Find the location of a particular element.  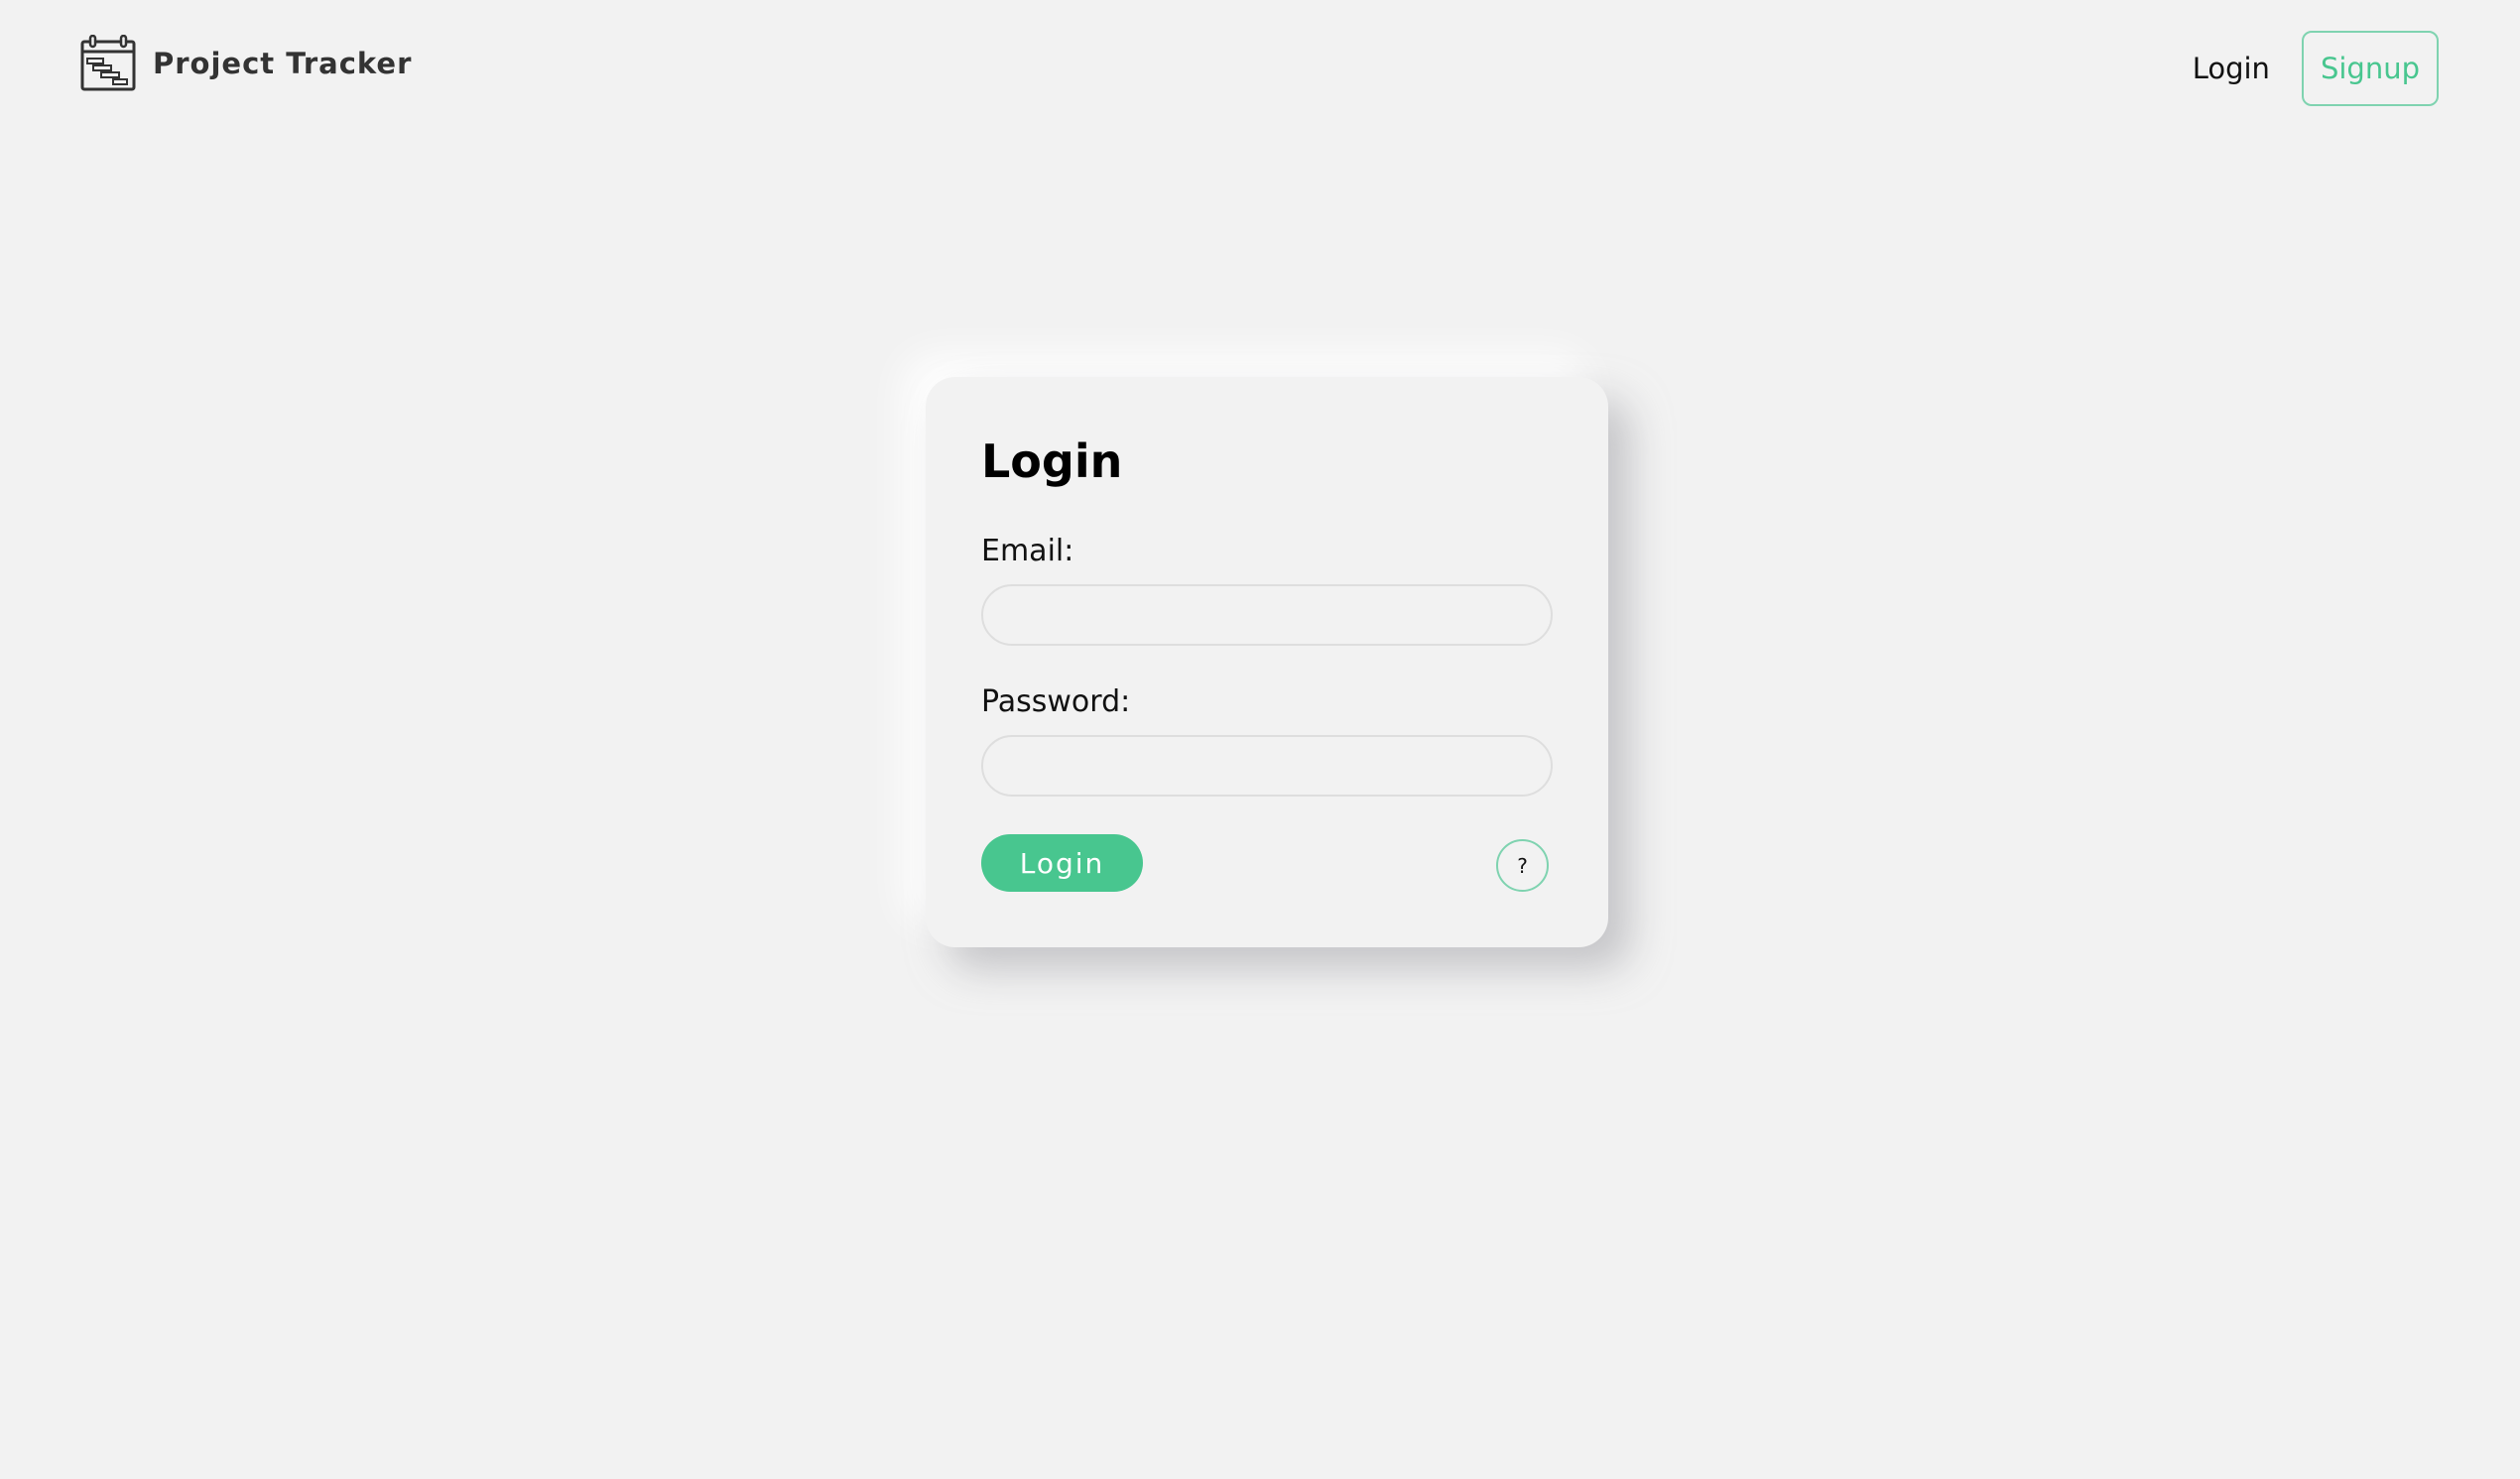

nav-login-link: Login is located at coordinates (2231, 68).